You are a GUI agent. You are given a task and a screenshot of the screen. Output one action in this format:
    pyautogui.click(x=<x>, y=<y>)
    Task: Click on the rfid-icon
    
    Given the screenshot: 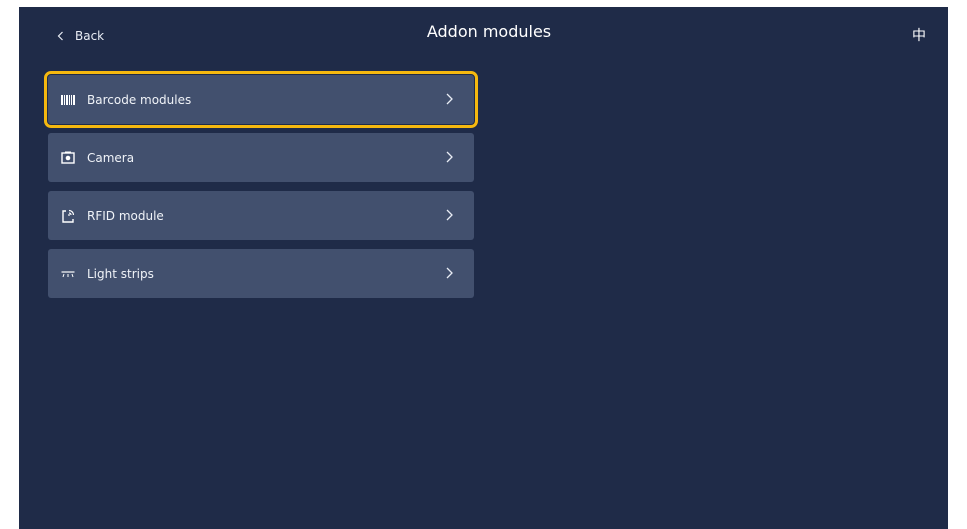 What is the action you would take?
    pyautogui.click(x=68, y=216)
    